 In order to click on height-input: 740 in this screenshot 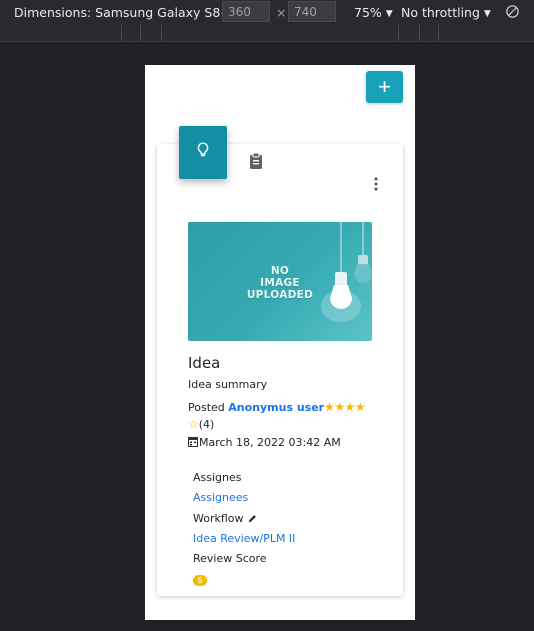, I will do `click(312, 11)`.